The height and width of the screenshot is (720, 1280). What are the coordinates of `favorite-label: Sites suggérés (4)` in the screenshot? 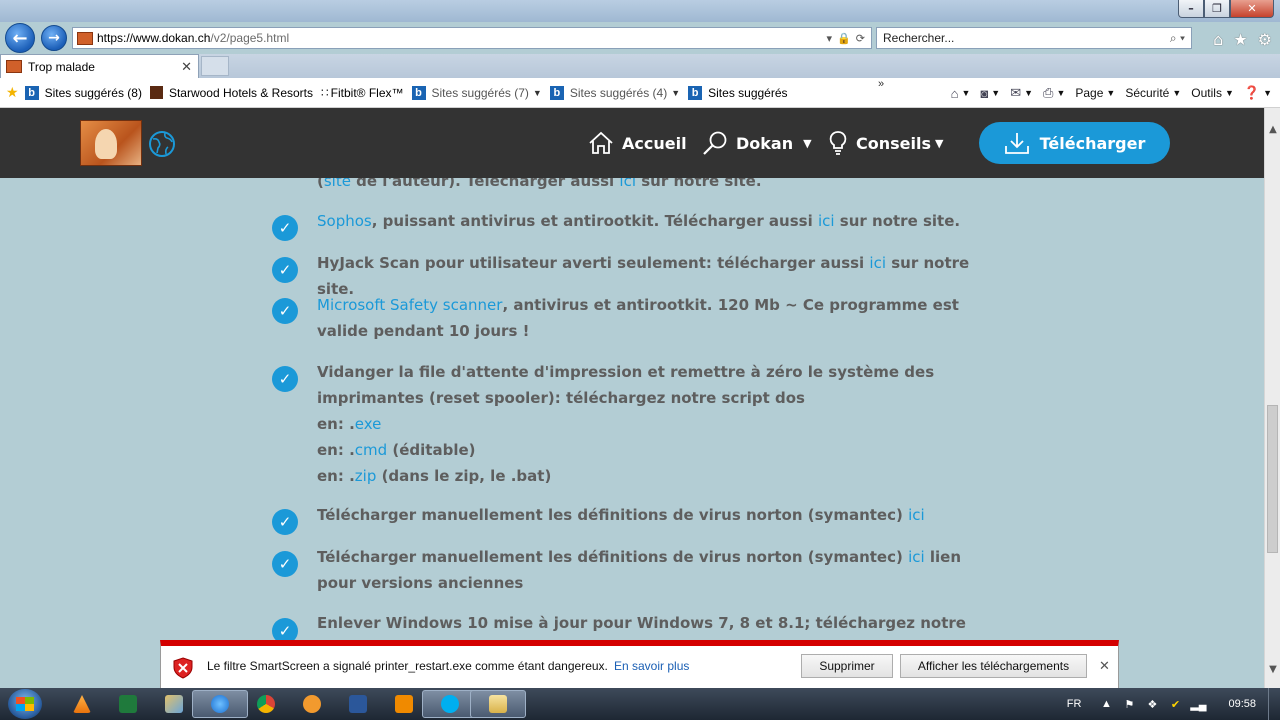 It's located at (618, 92).